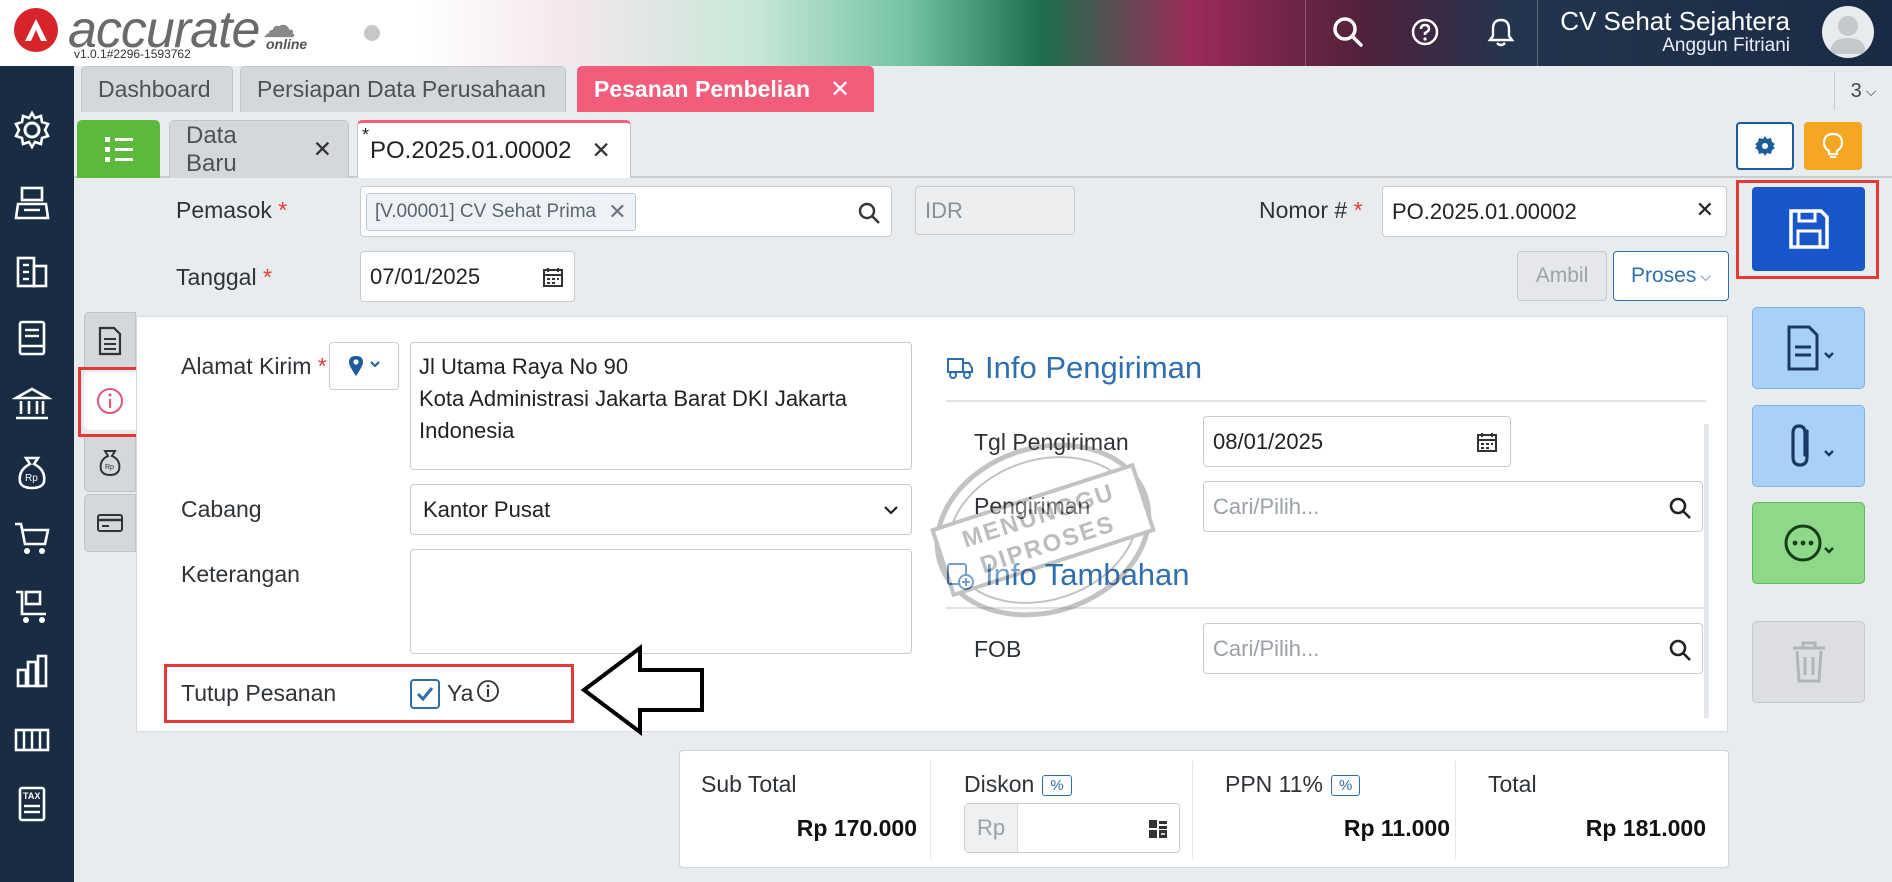 The width and height of the screenshot is (1892, 882). I want to click on form-settings-button, so click(1765, 146).